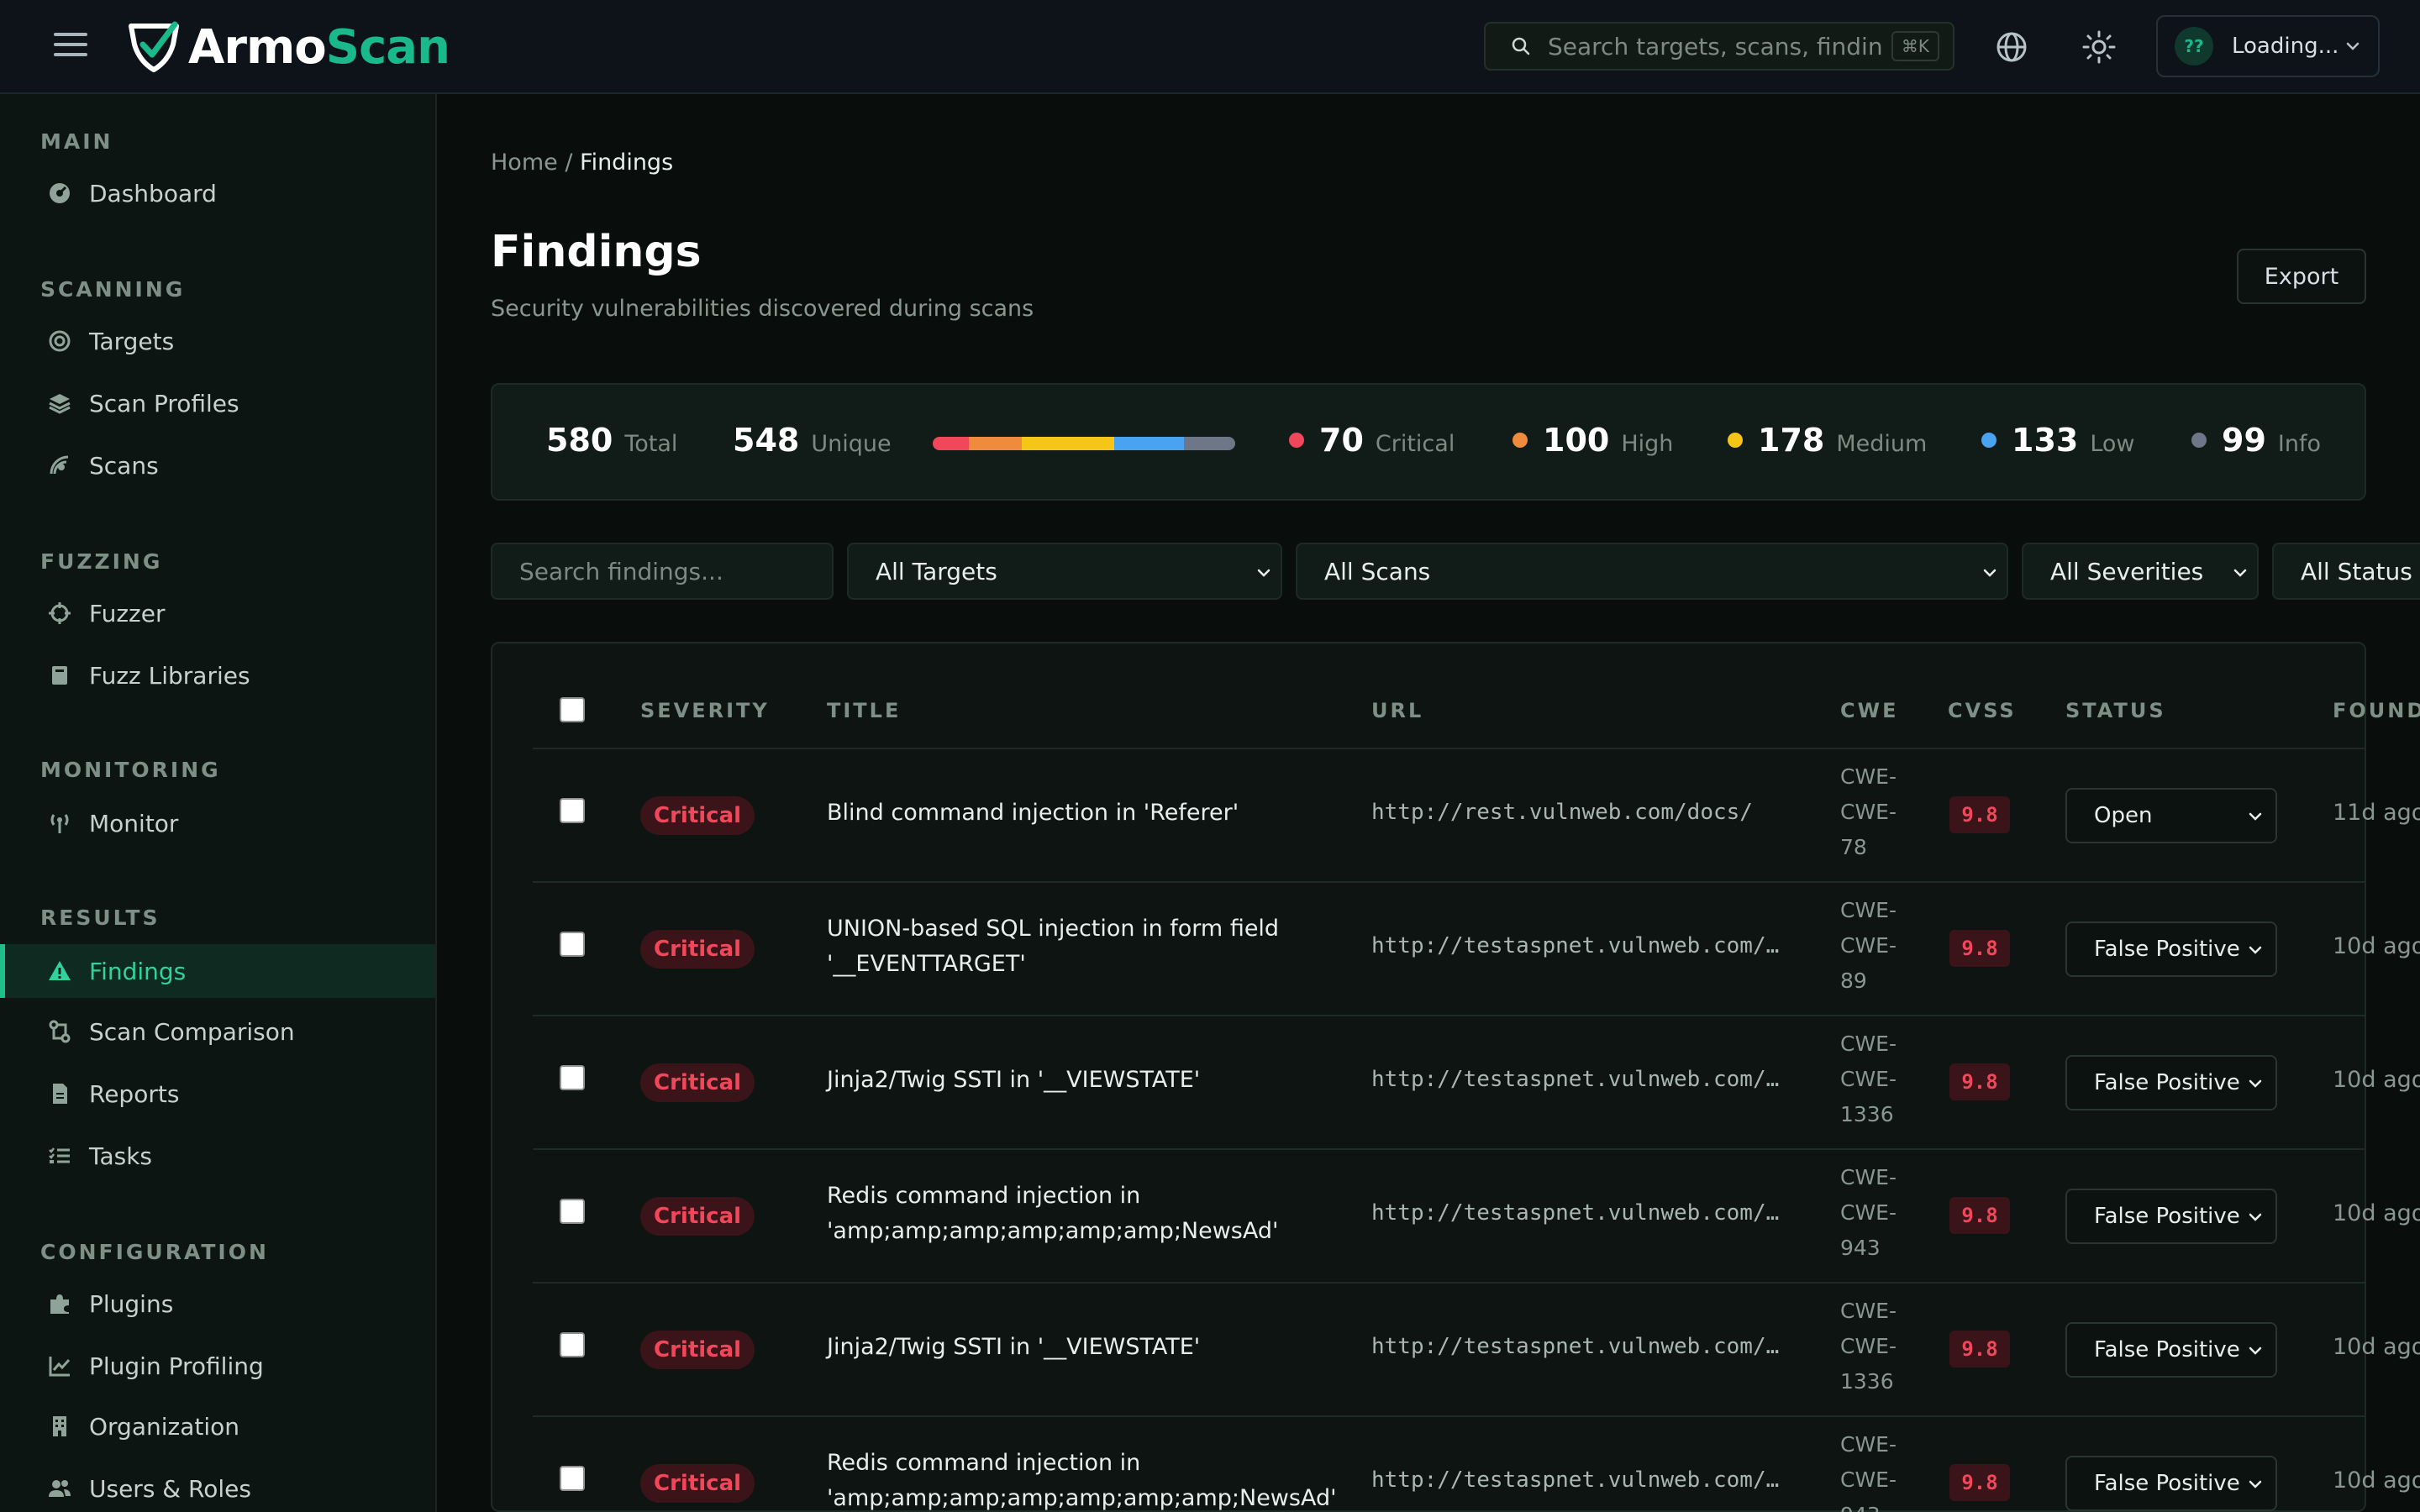 The image size is (2420, 1512). I want to click on sidebar-item-scans: Scans, so click(218, 465).